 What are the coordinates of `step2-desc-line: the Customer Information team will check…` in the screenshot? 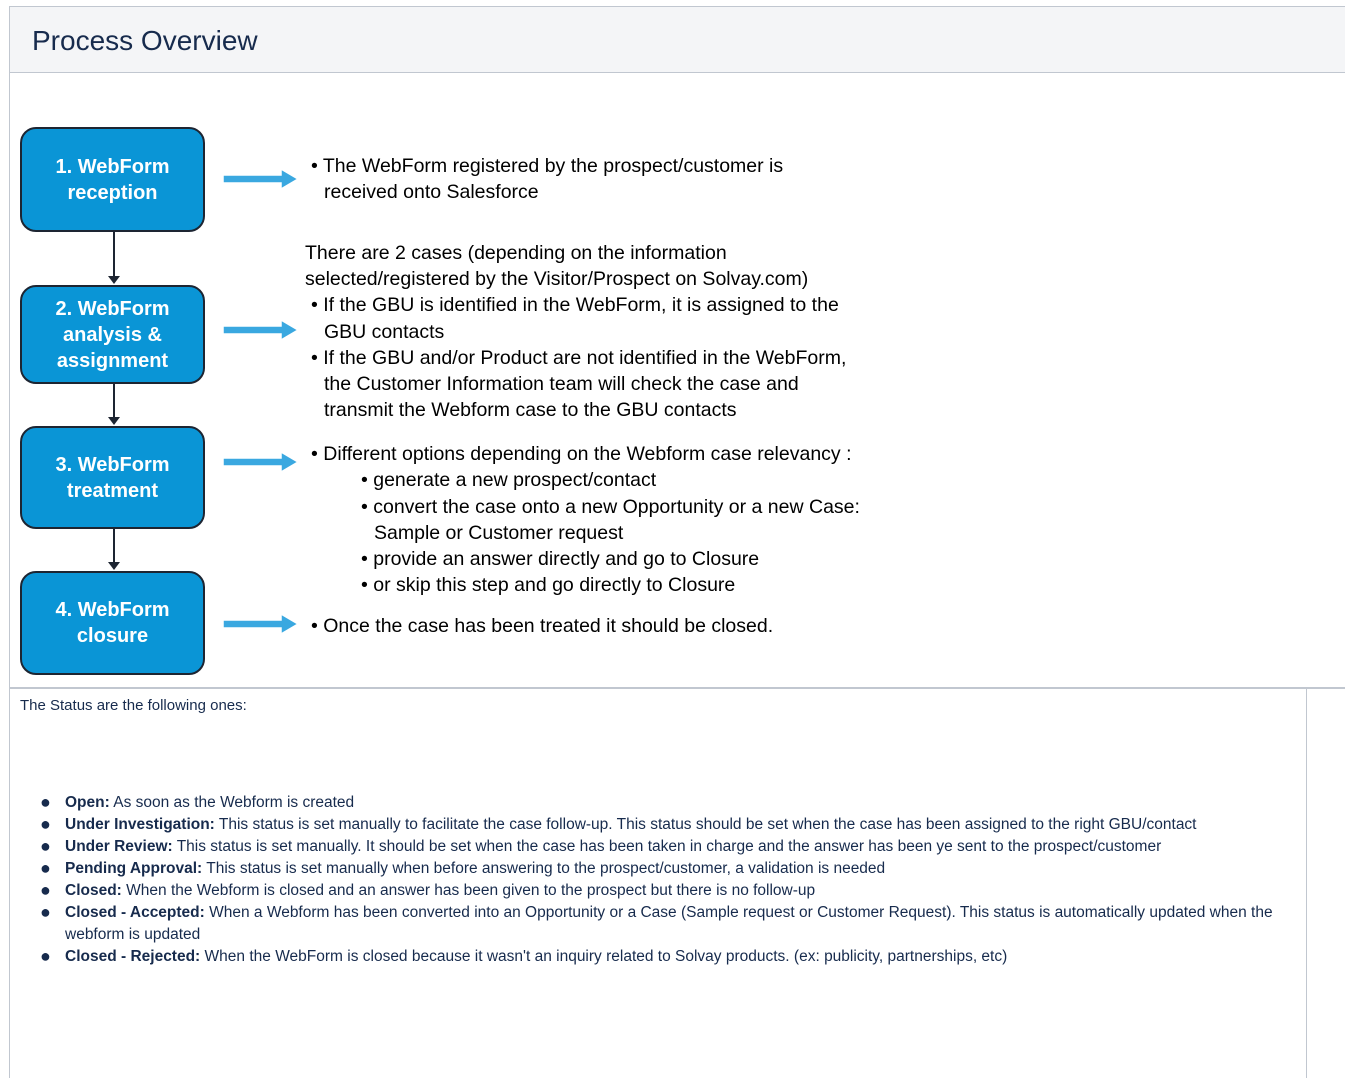 It's located at (561, 384).